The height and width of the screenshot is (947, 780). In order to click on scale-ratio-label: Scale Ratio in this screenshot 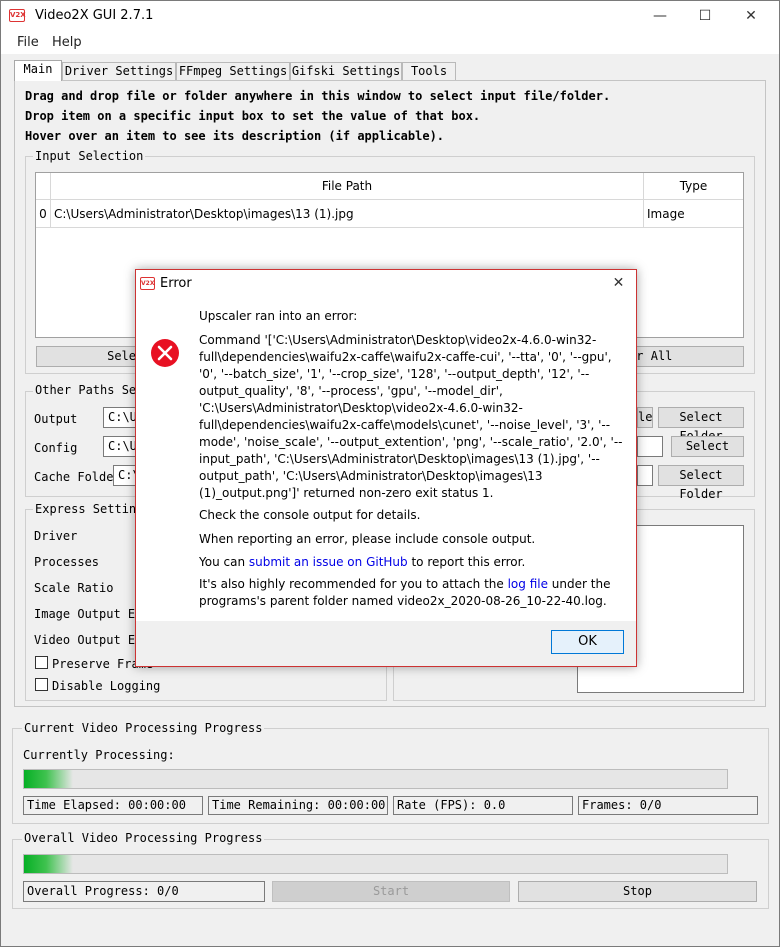, I will do `click(74, 588)`.